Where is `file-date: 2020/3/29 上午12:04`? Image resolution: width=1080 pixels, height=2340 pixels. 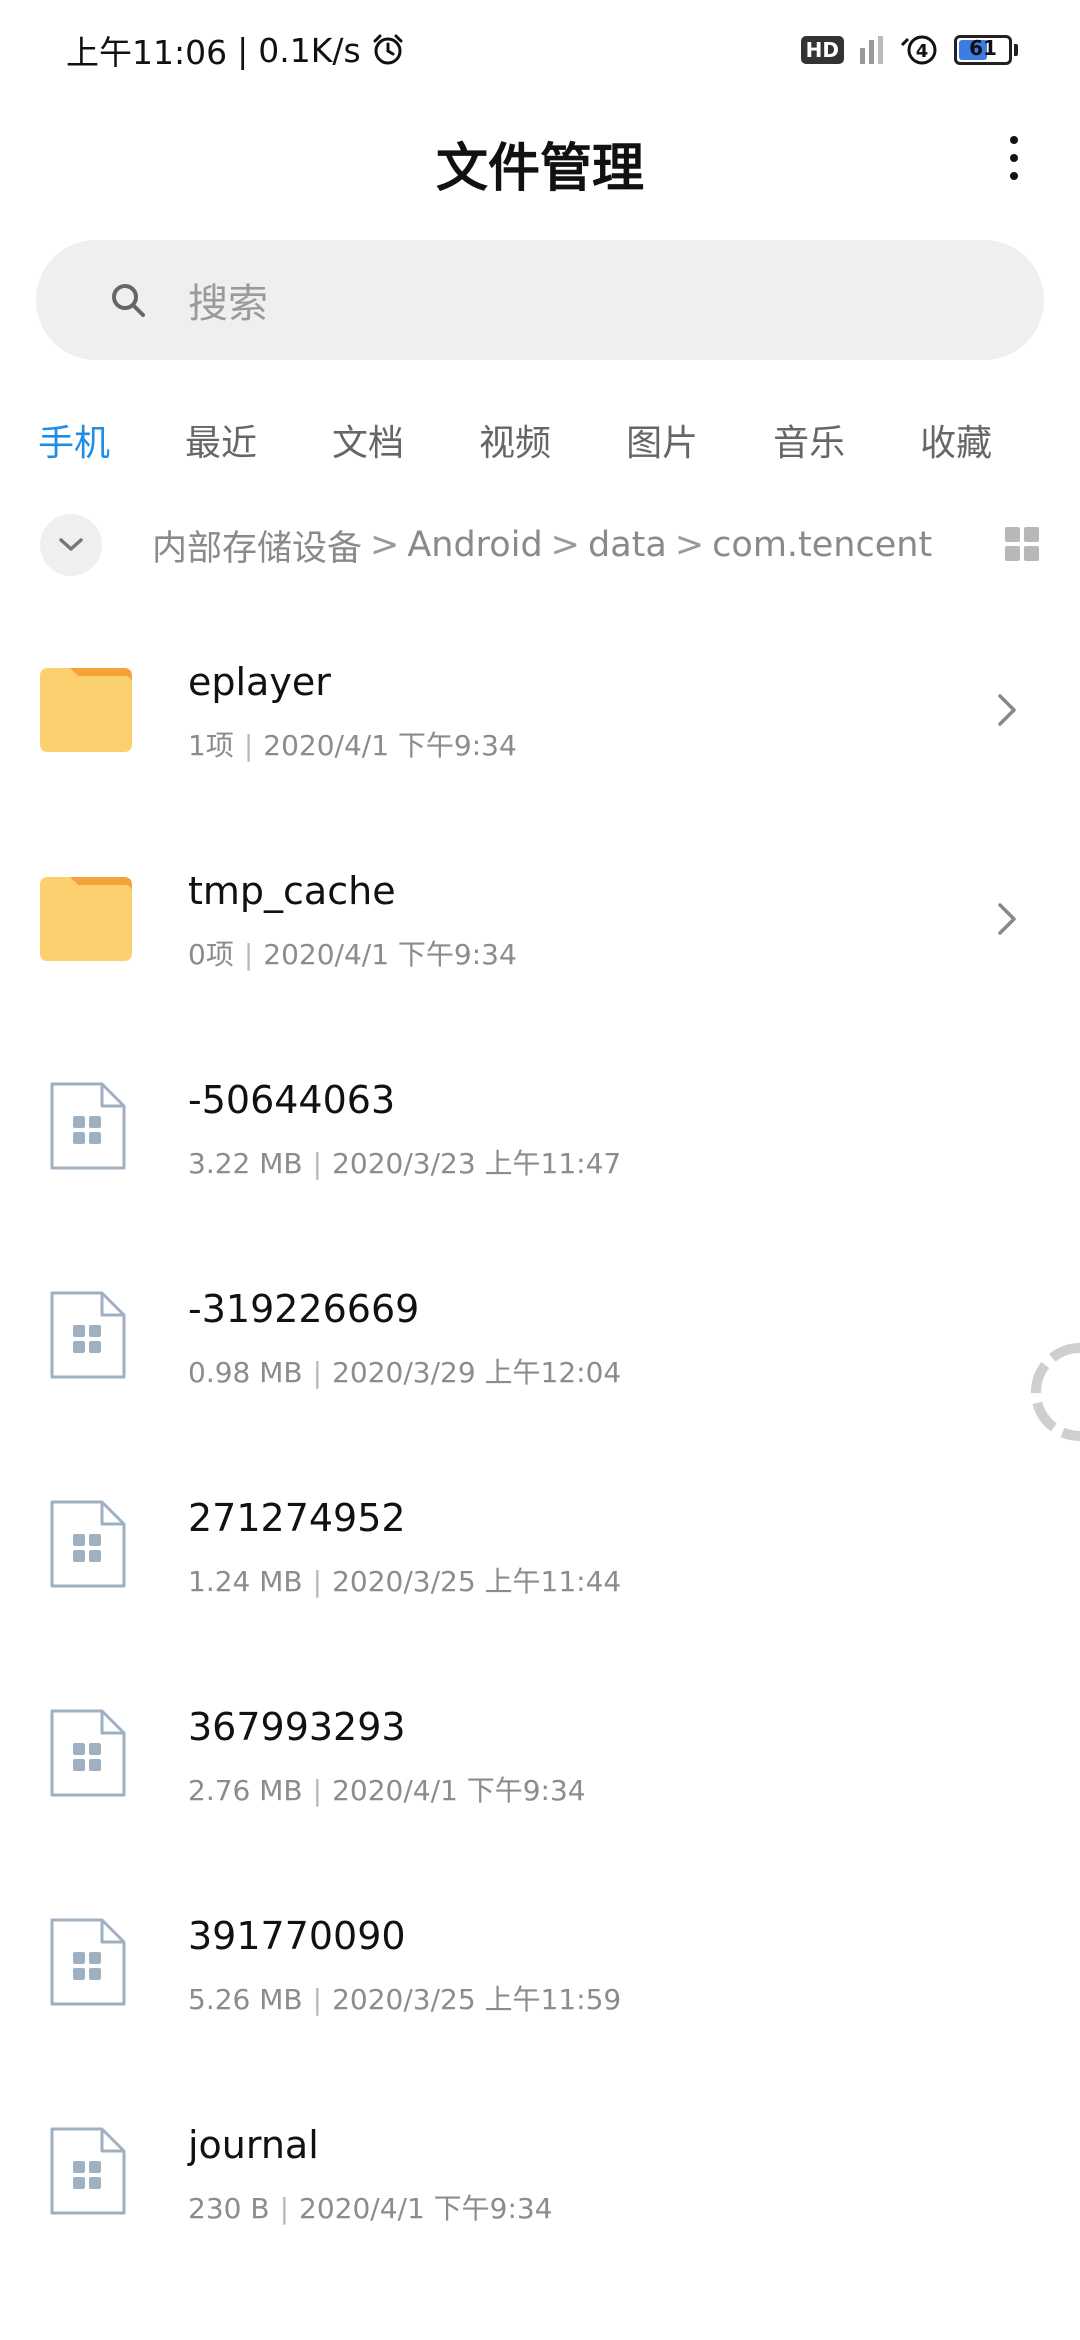 file-date: 2020/3/29 上午12:04 is located at coordinates (477, 1372).